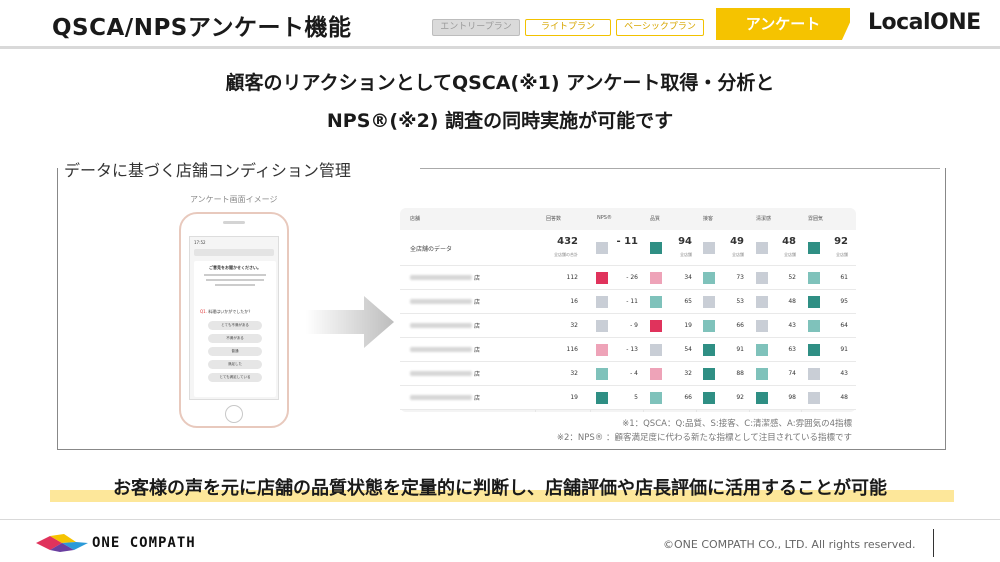 The image size is (1000, 562). I want to click on total-s-sublabel: 全店舗, so click(738, 254).